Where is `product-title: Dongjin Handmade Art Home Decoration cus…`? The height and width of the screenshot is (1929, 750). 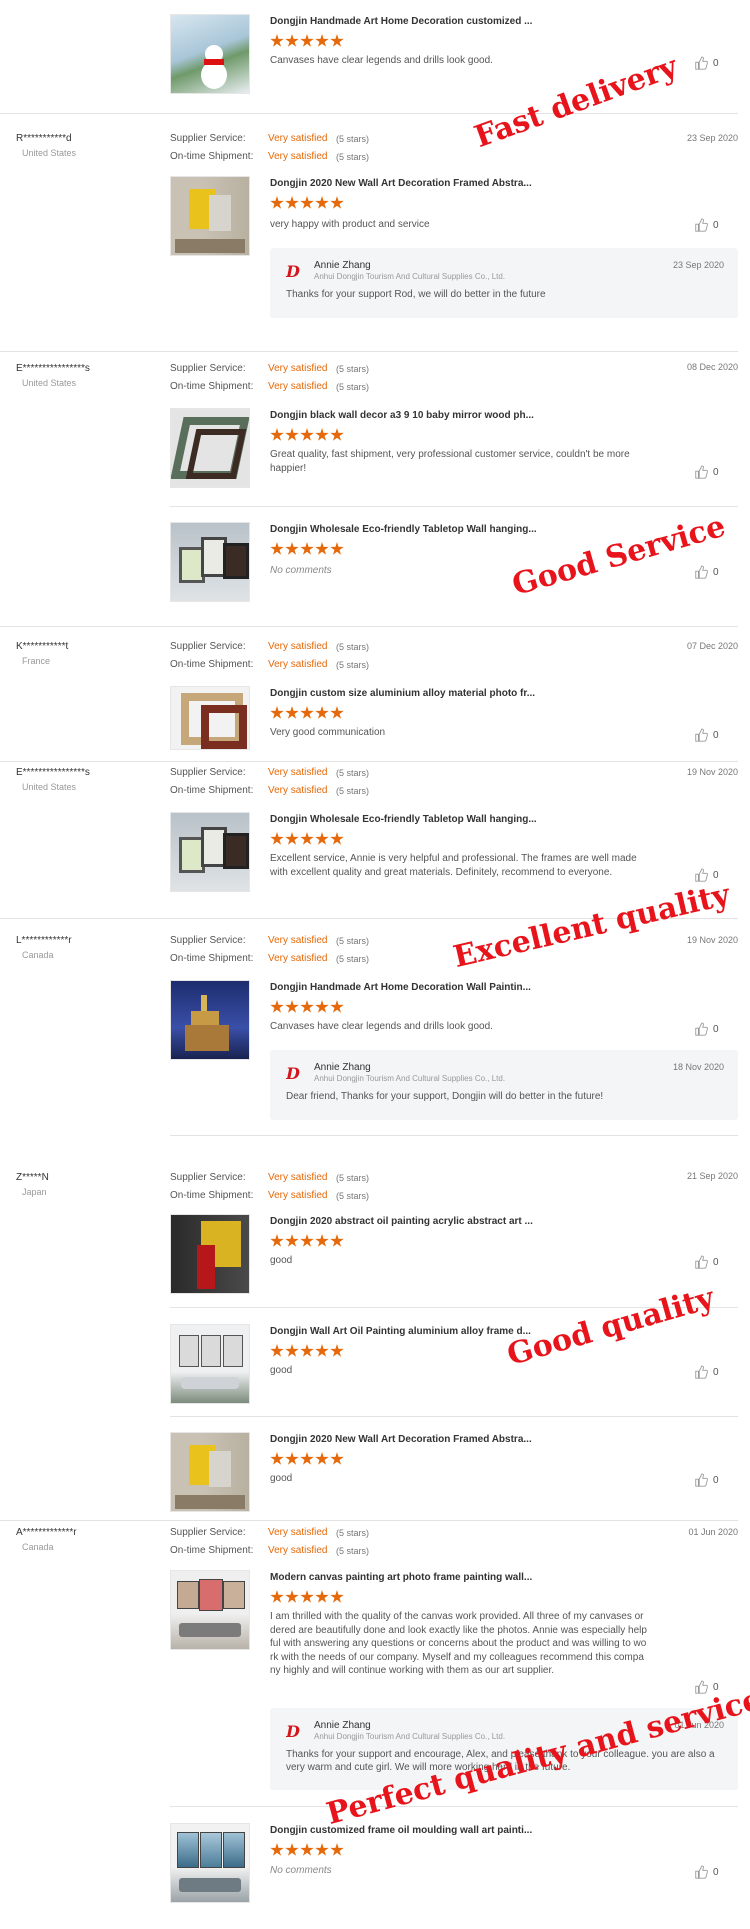
product-title: Dongjin Handmade Art Home Decoration cus… is located at coordinates (401, 21).